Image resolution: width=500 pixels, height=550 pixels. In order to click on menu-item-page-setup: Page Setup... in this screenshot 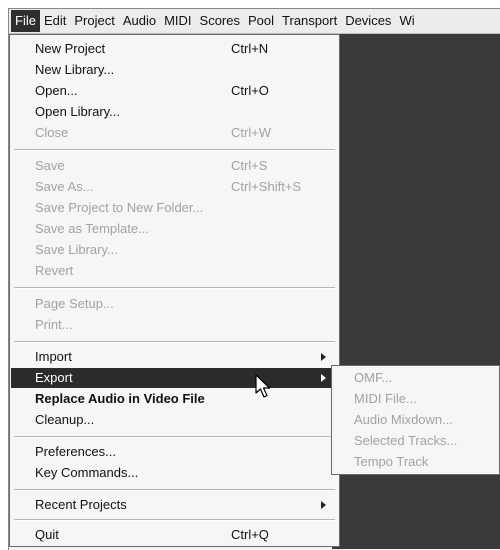, I will do `click(174, 304)`.